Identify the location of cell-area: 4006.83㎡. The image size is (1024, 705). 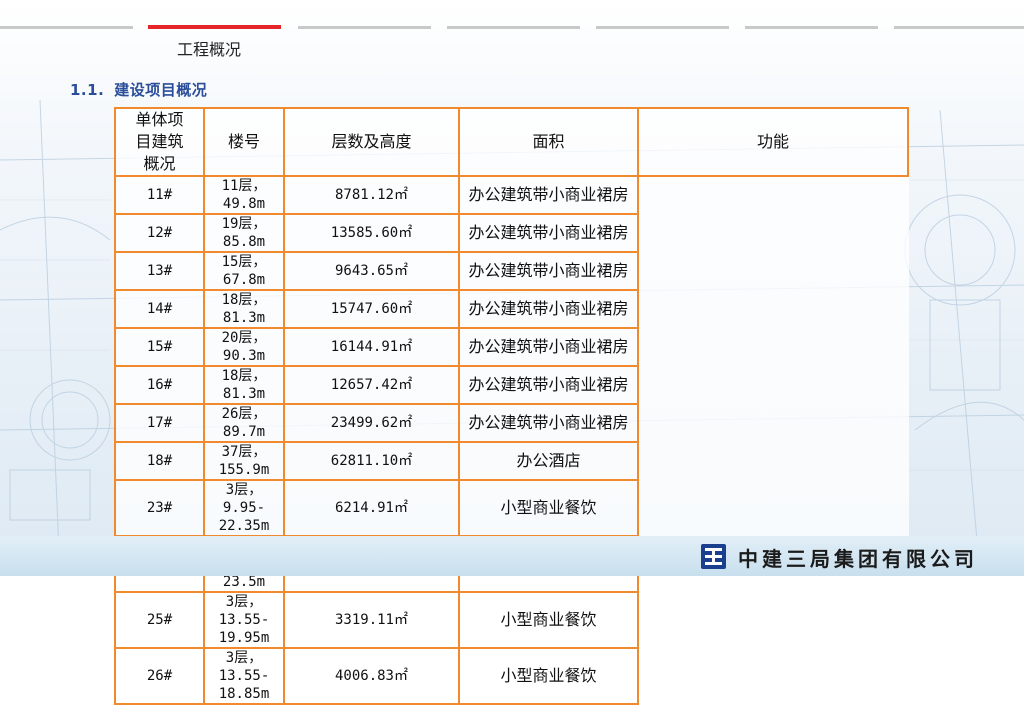
(371, 676).